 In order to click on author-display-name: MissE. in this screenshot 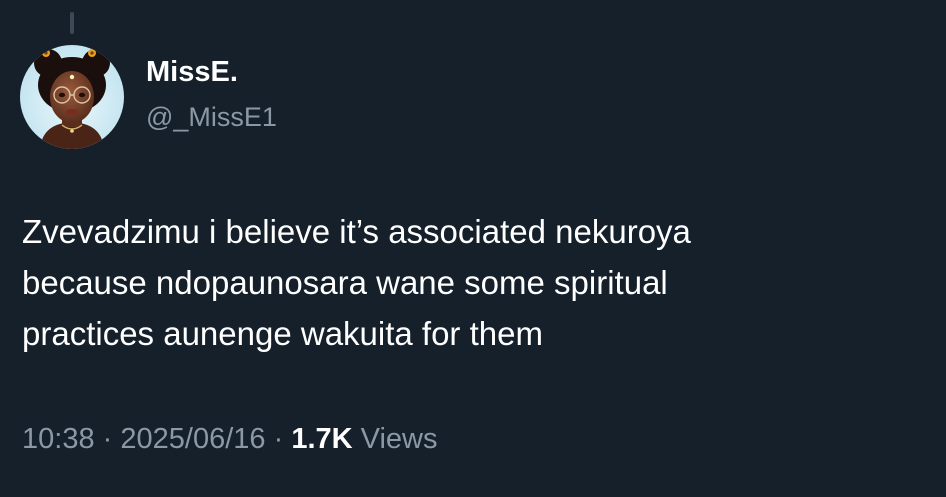, I will do `click(192, 72)`.